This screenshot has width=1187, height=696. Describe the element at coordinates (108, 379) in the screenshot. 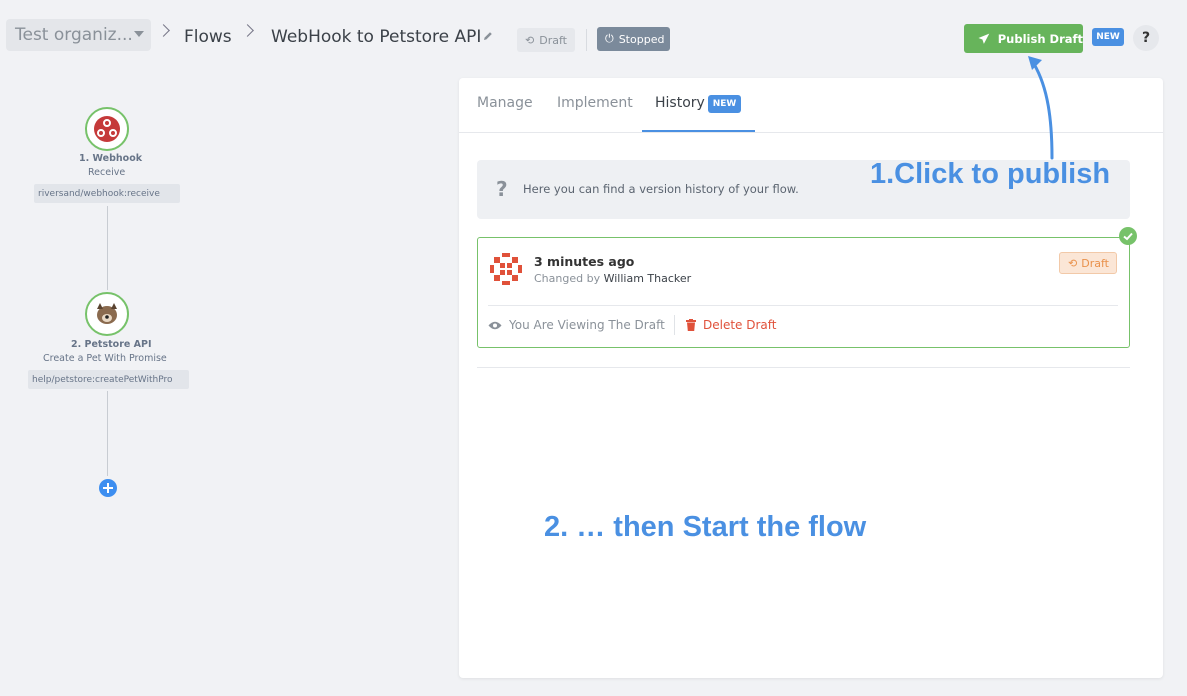

I see `node-component-tag: help/petstore:createPetWithPro` at that location.